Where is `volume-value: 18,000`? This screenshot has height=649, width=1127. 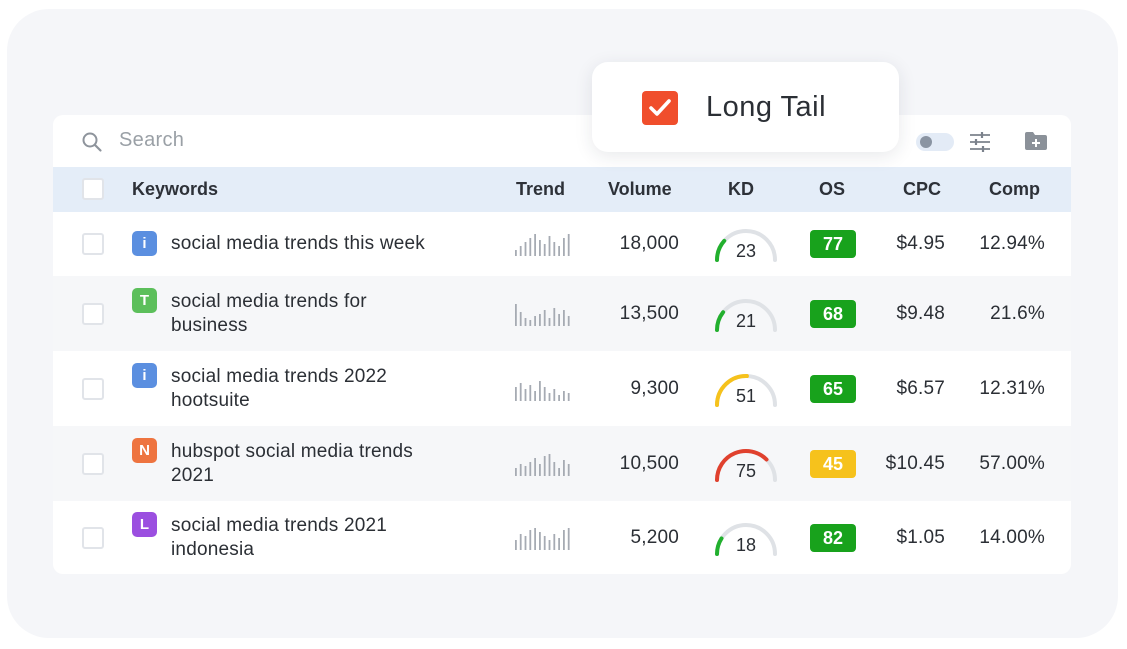 volume-value: 18,000 is located at coordinates (649, 243).